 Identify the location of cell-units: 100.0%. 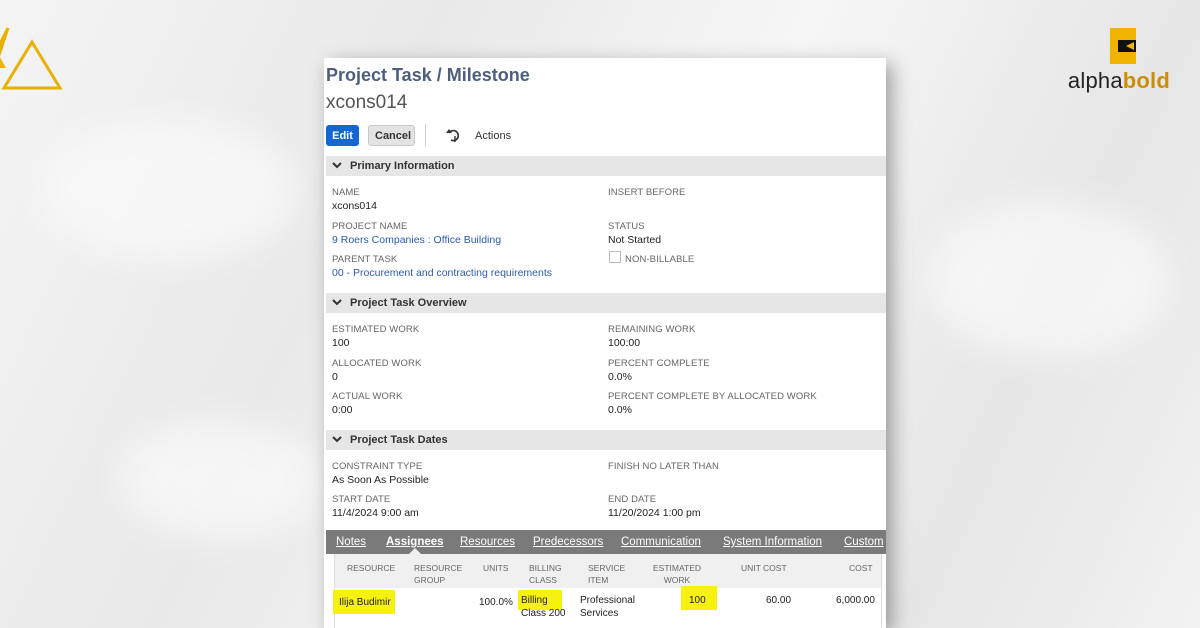
(496, 602).